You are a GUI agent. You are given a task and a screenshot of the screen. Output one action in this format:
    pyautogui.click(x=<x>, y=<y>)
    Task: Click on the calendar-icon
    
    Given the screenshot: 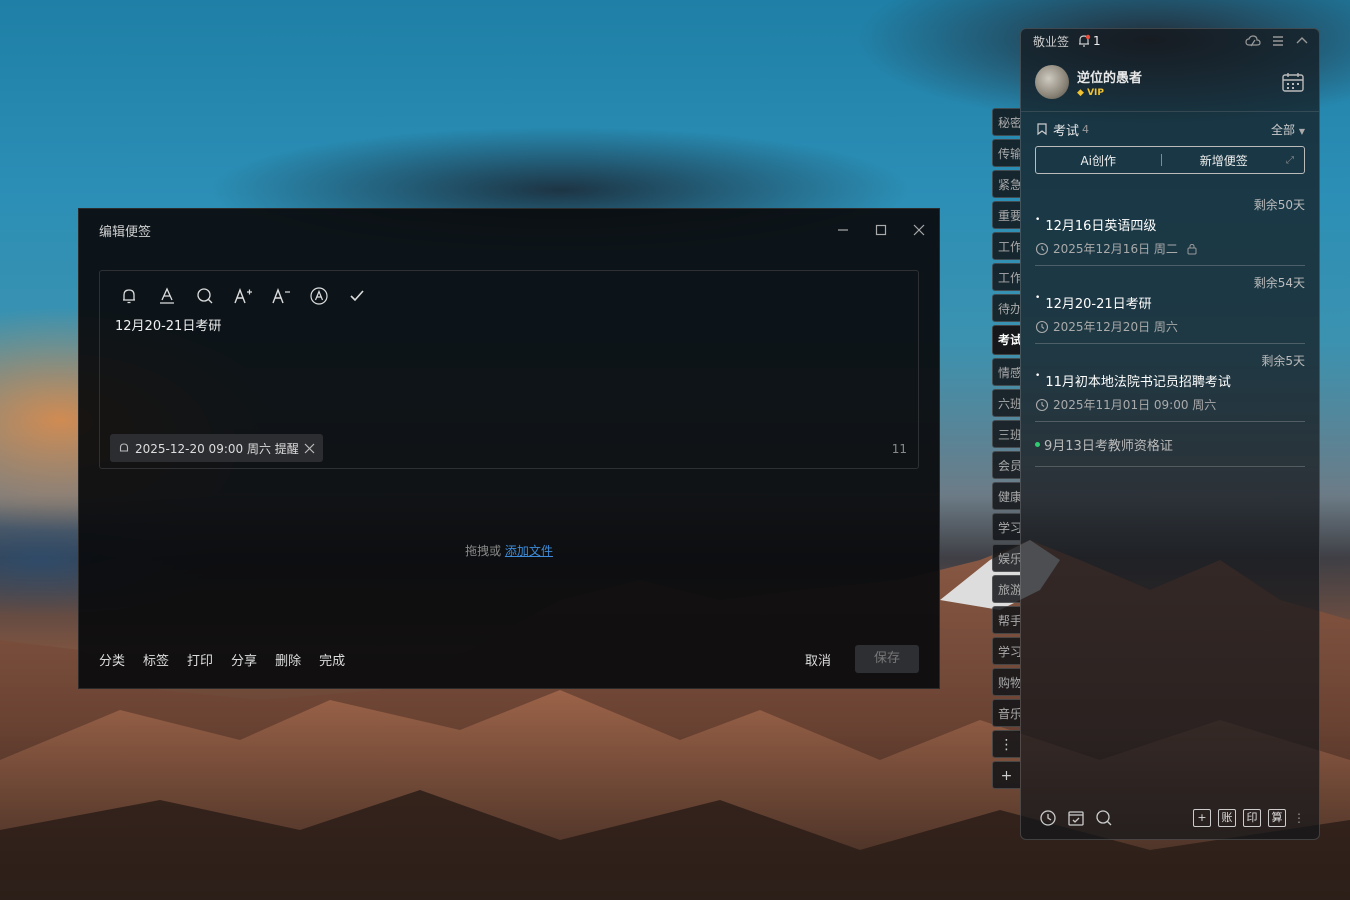 What is the action you would take?
    pyautogui.click(x=1293, y=82)
    